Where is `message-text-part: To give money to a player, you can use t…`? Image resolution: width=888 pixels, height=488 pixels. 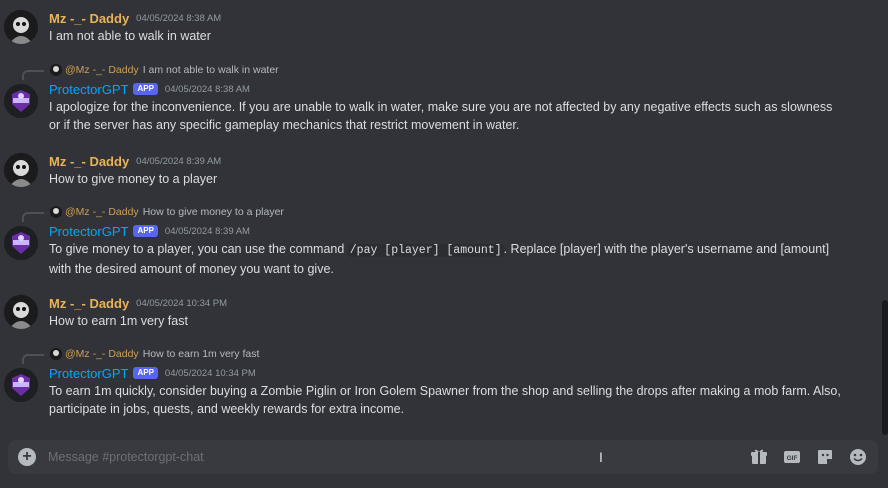
message-text-part: To give money to a player, you can use t… is located at coordinates (198, 249).